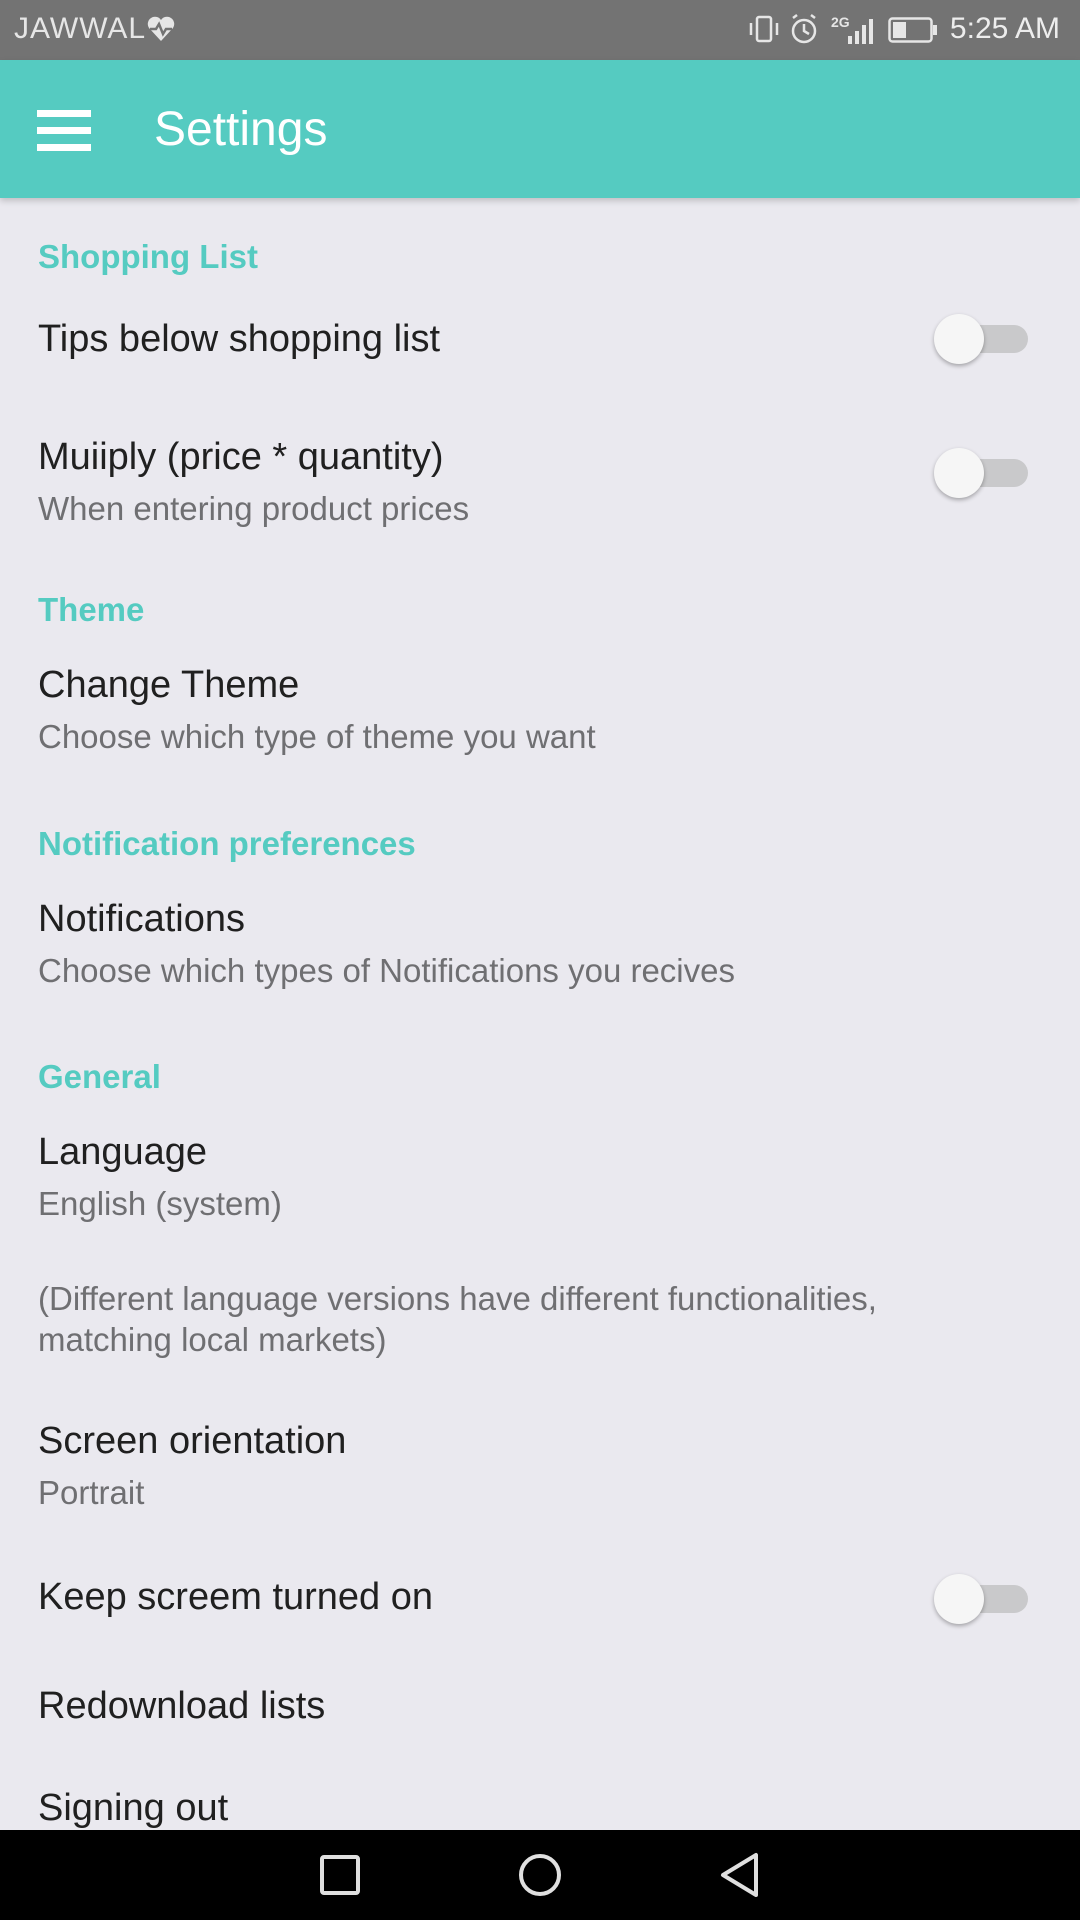 This screenshot has height=1920, width=1080. I want to click on multiply-toggle-switch, so click(981, 473).